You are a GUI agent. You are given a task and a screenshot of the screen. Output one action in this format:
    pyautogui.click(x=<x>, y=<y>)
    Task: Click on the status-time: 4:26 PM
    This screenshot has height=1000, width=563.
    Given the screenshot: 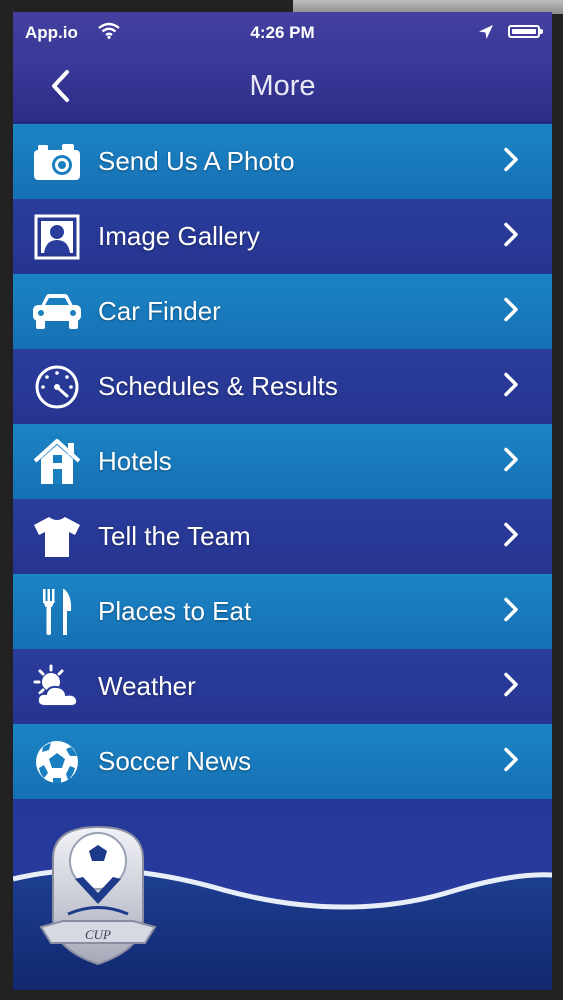 What is the action you would take?
    pyautogui.click(x=282, y=32)
    